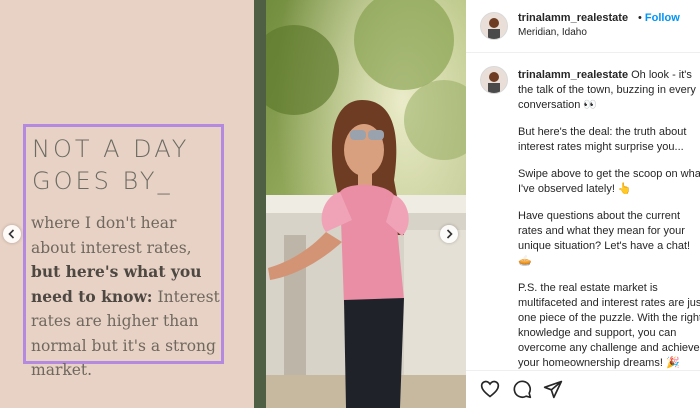  I want to click on caption-line: multifaceted and interest rates are just, so click(609, 303).